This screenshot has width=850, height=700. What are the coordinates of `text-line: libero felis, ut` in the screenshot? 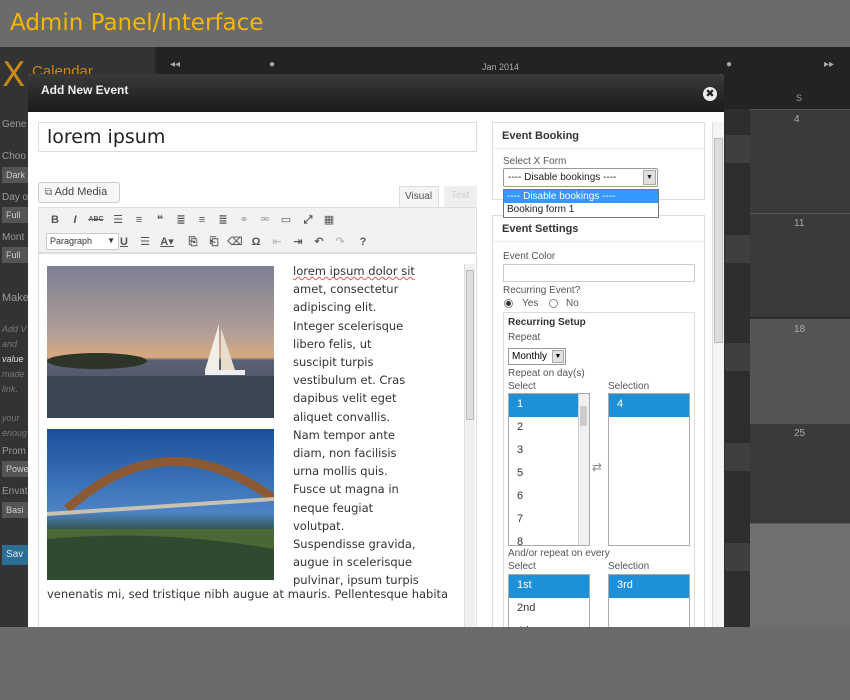 It's located at (332, 343).